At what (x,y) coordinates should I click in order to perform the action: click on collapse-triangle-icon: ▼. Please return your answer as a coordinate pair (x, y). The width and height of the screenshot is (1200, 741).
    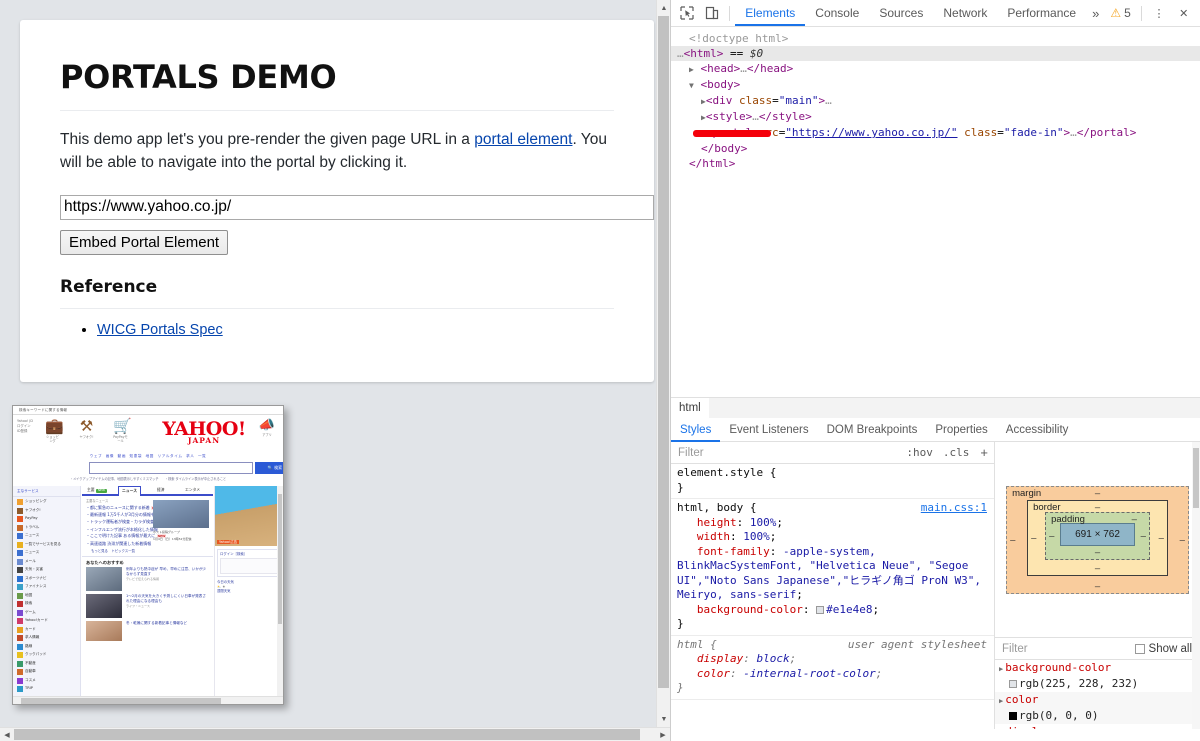
    Looking at the image, I should click on (691, 85).